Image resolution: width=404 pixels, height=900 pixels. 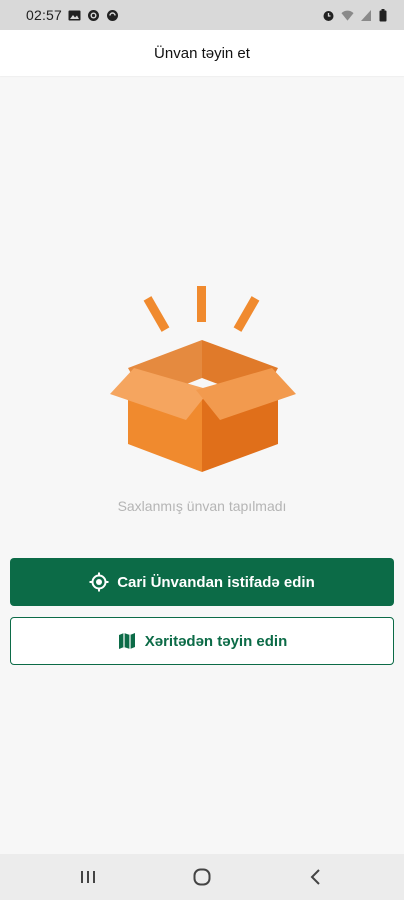 I want to click on map-icon, so click(x=127, y=641).